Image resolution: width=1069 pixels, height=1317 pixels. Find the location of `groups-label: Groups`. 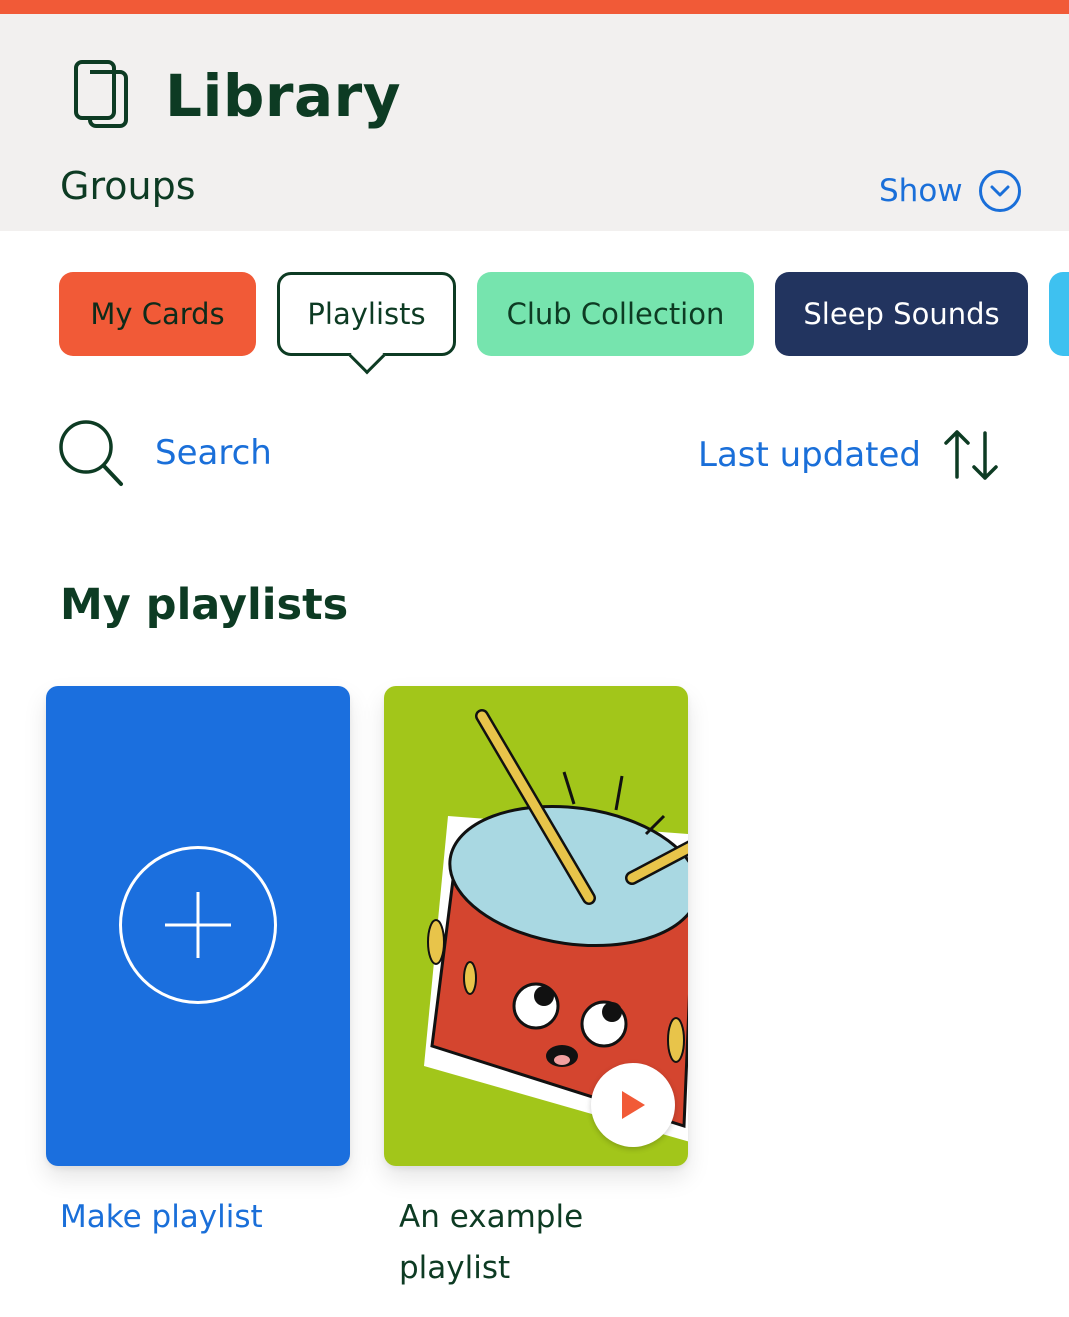

groups-label: Groups is located at coordinates (128, 186).